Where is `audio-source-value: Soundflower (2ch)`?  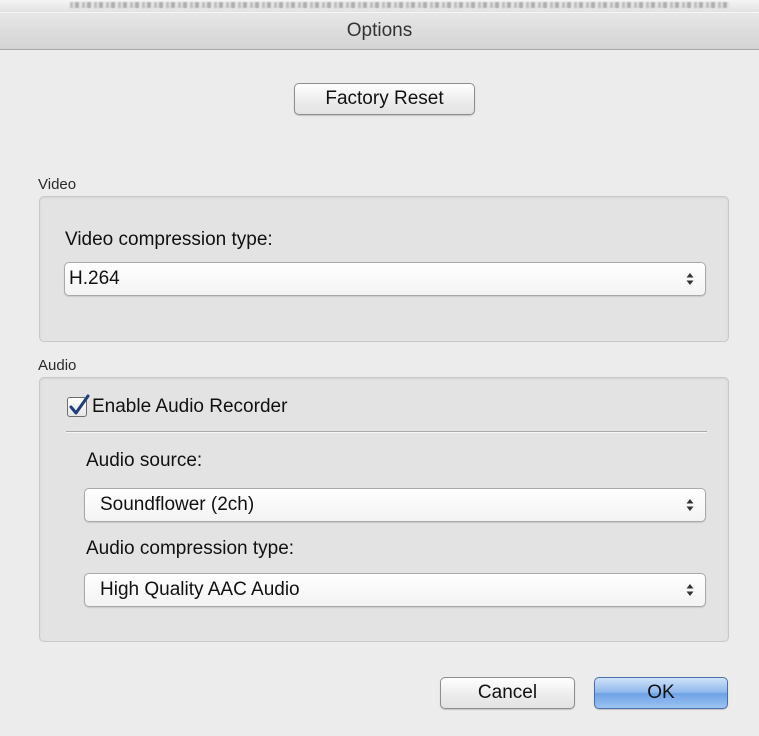
audio-source-value: Soundflower (2ch) is located at coordinates (177, 504).